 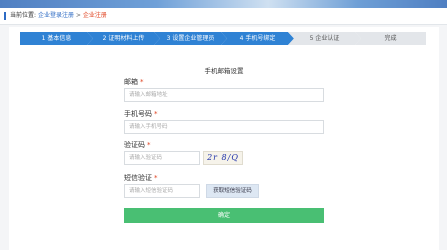 What do you see at coordinates (94, 15) in the screenshot?
I see `breadcrumb-current: 企业注册` at bounding box center [94, 15].